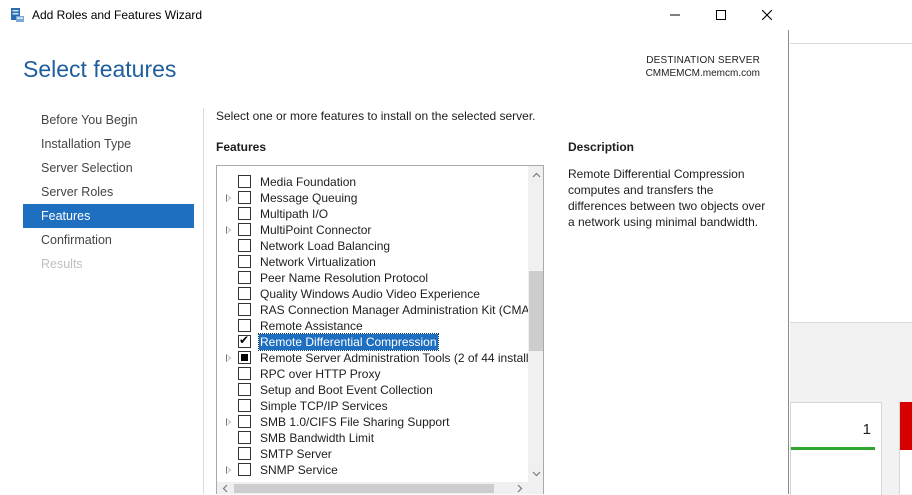 The width and height of the screenshot is (912, 495). Describe the element at coordinates (601, 147) in the screenshot. I see `description-heading: Description` at that location.